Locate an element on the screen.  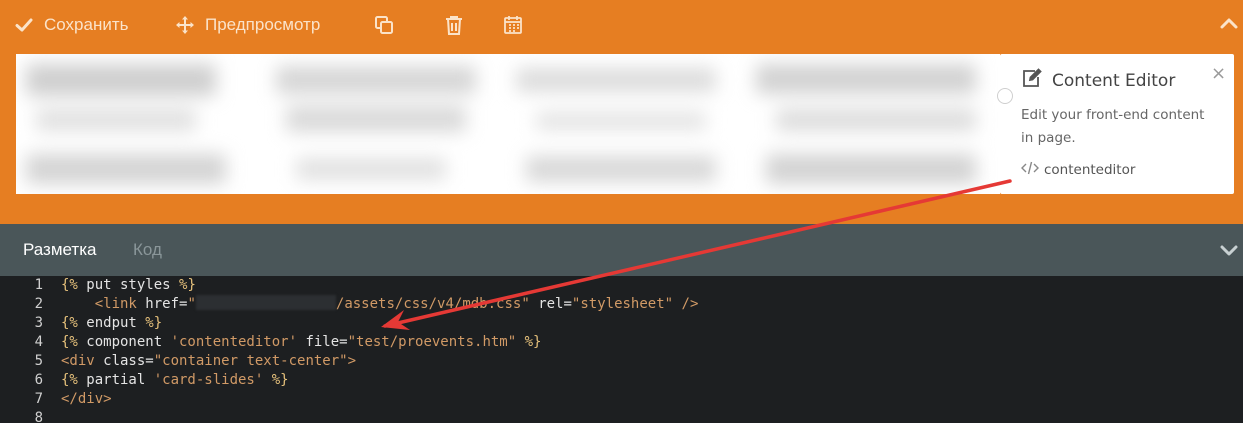
code-line: {% endput %} is located at coordinates (112, 323).